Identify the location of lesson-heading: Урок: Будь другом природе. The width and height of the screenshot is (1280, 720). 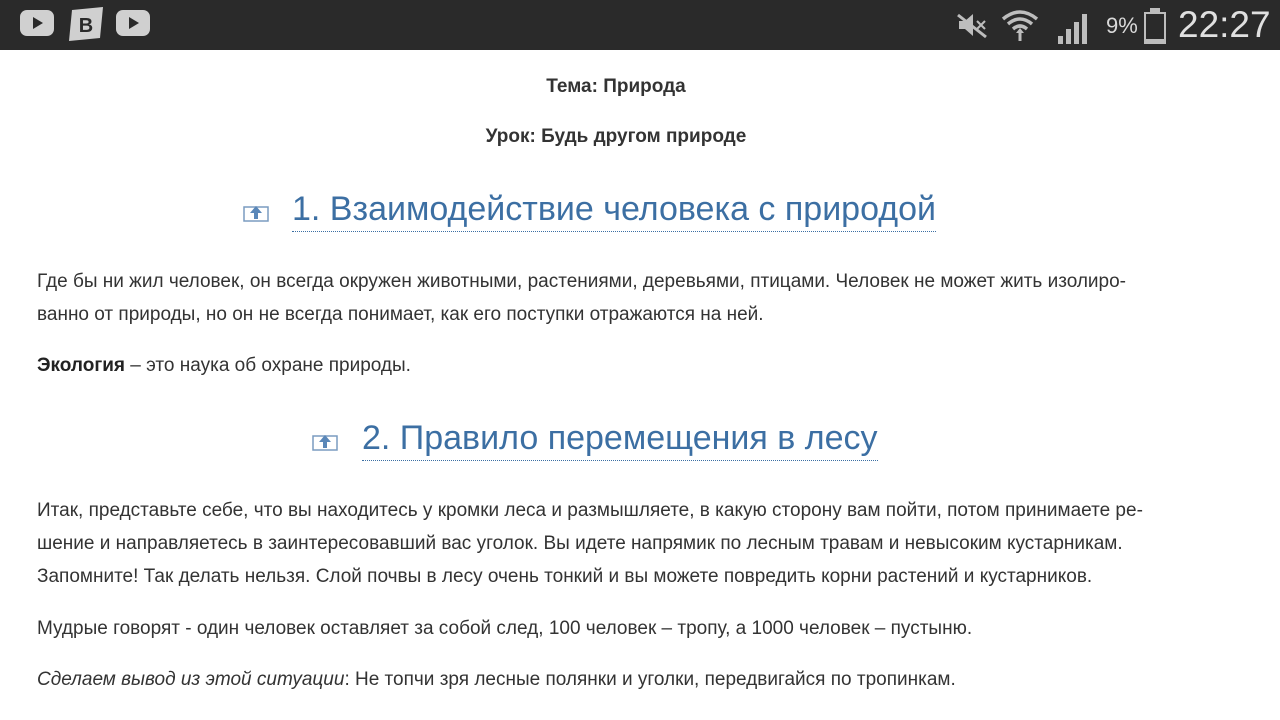
(616, 136).